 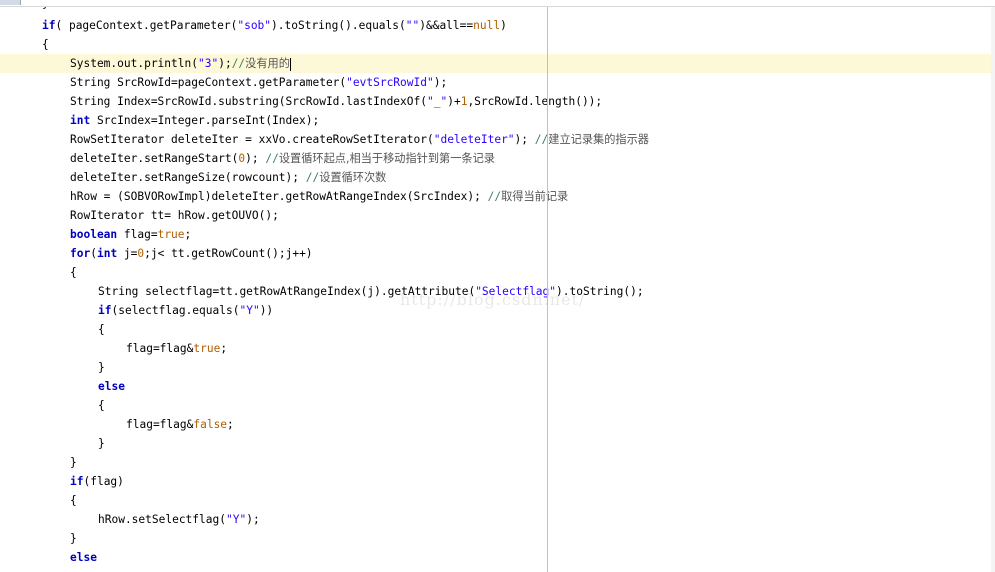 I want to click on code-text: if(flag), so click(x=97, y=481).